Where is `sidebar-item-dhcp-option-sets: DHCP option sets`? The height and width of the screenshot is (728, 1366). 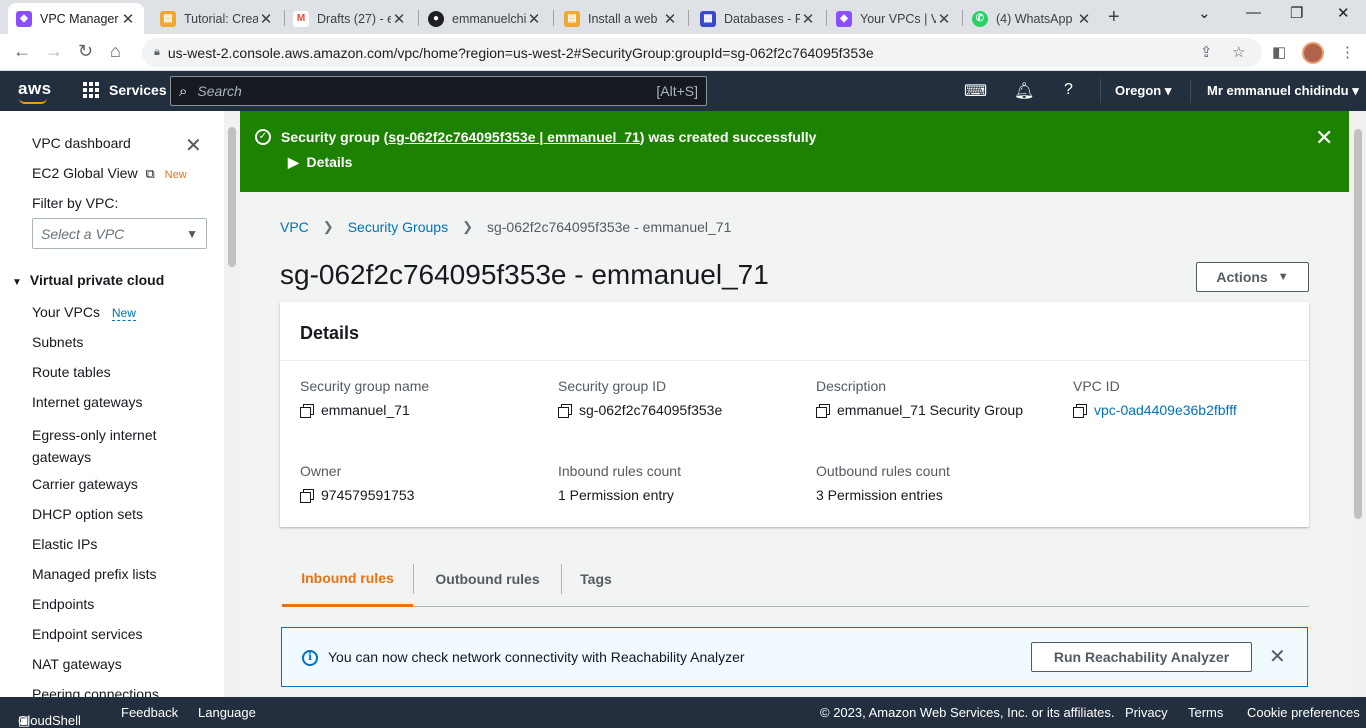 sidebar-item-dhcp-option-sets: DHCP option sets is located at coordinates (87, 514).